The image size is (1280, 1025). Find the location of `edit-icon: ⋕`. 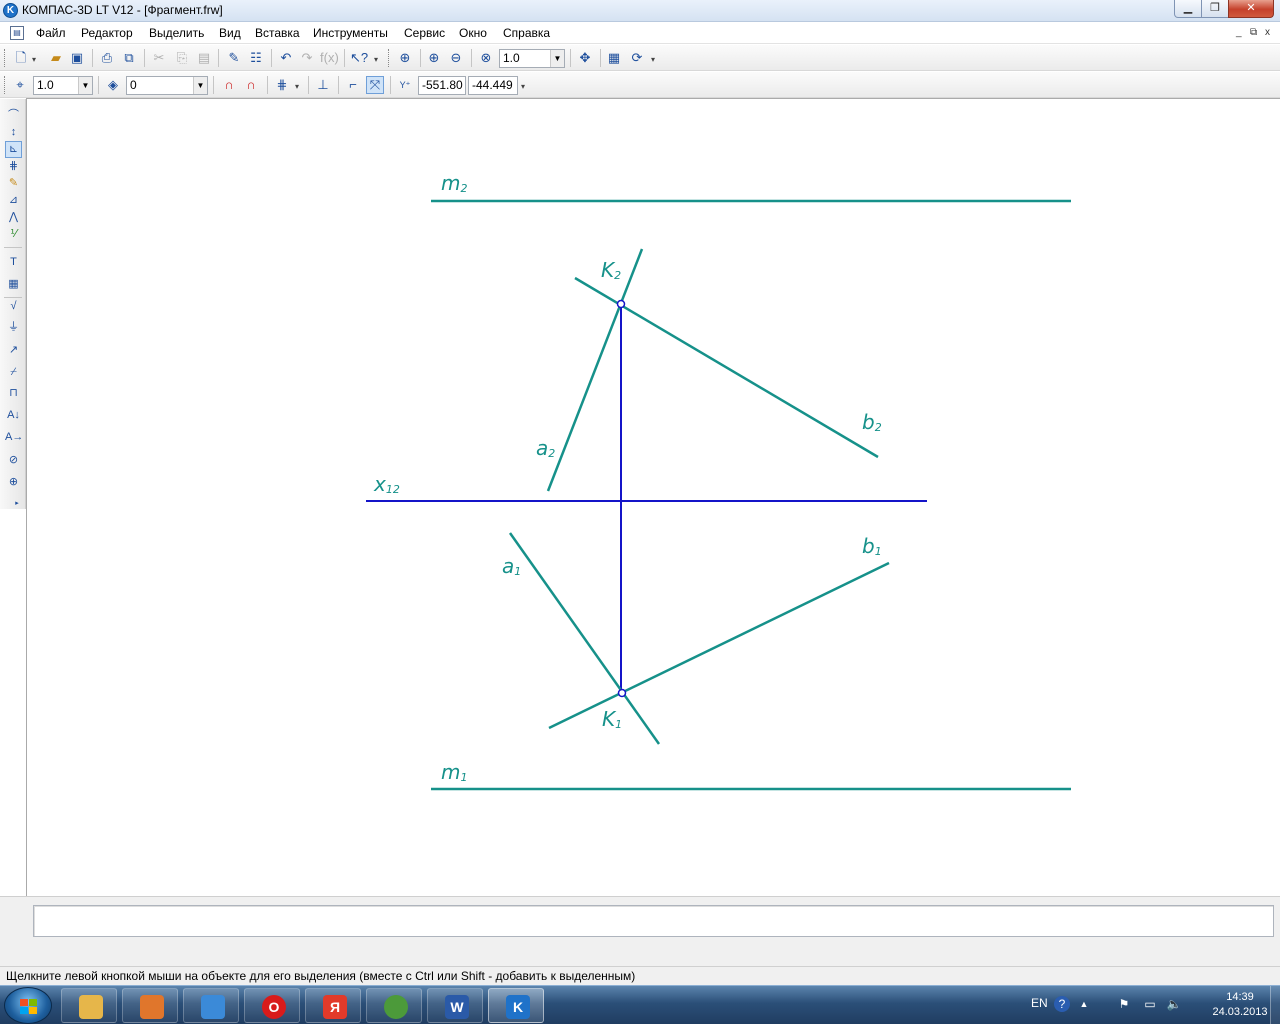

edit-icon: ⋕ is located at coordinates (13, 166).